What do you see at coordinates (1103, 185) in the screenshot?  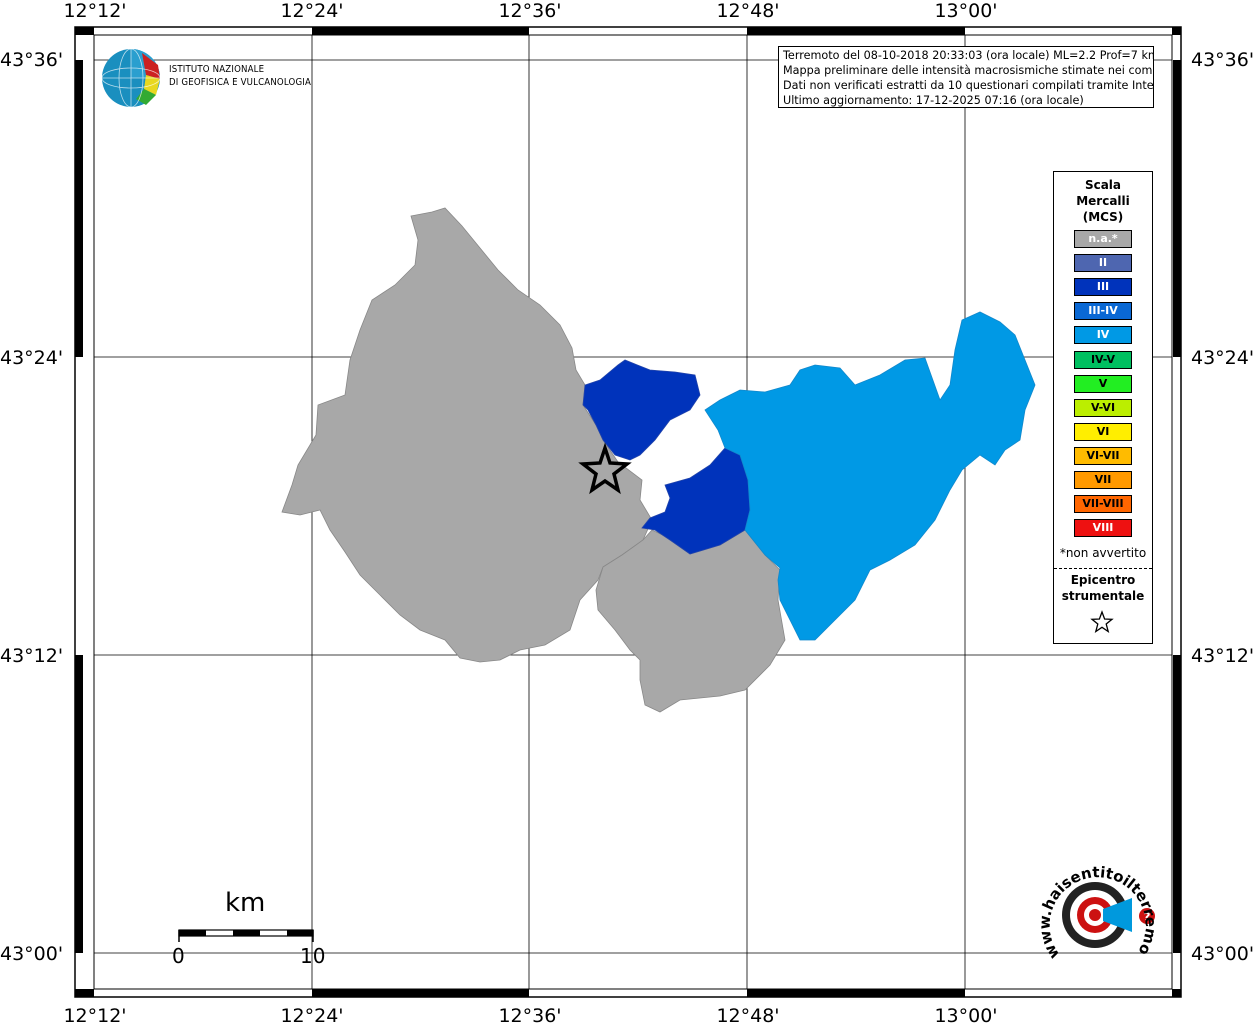 I see `legend-title-line1: Scala` at bounding box center [1103, 185].